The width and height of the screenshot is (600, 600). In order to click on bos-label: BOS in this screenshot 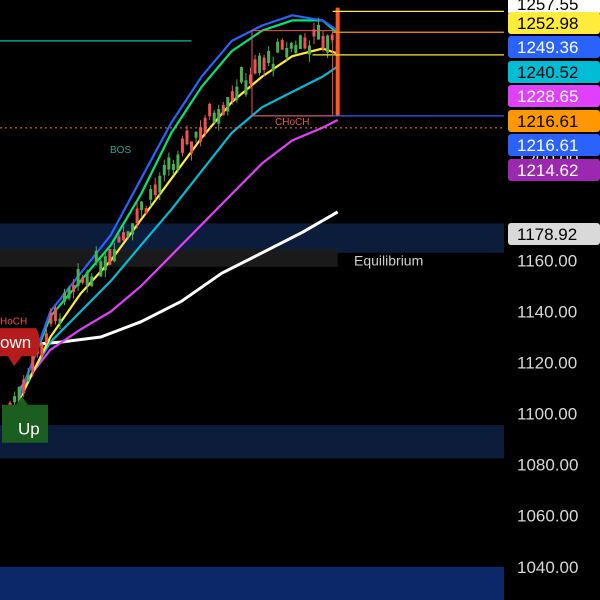, I will do `click(120, 150)`.